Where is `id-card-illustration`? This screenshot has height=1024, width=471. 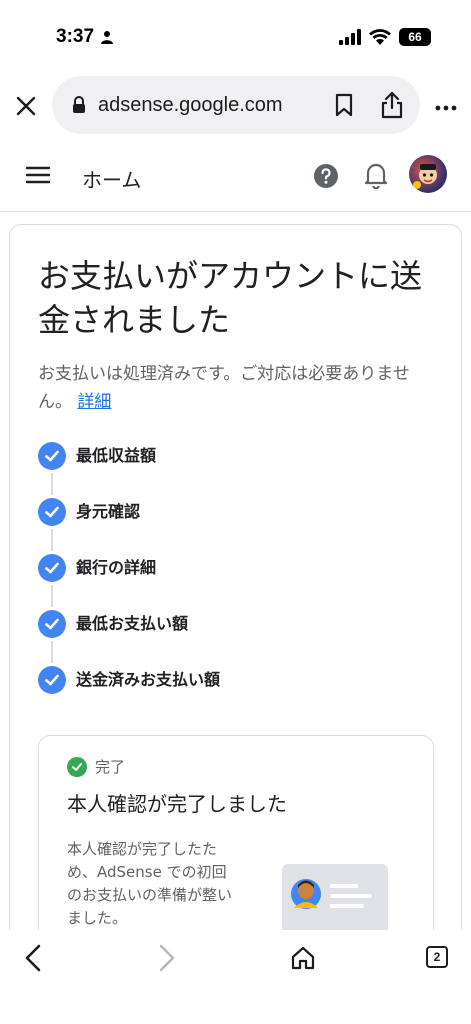 id-card-illustration is located at coordinates (335, 900).